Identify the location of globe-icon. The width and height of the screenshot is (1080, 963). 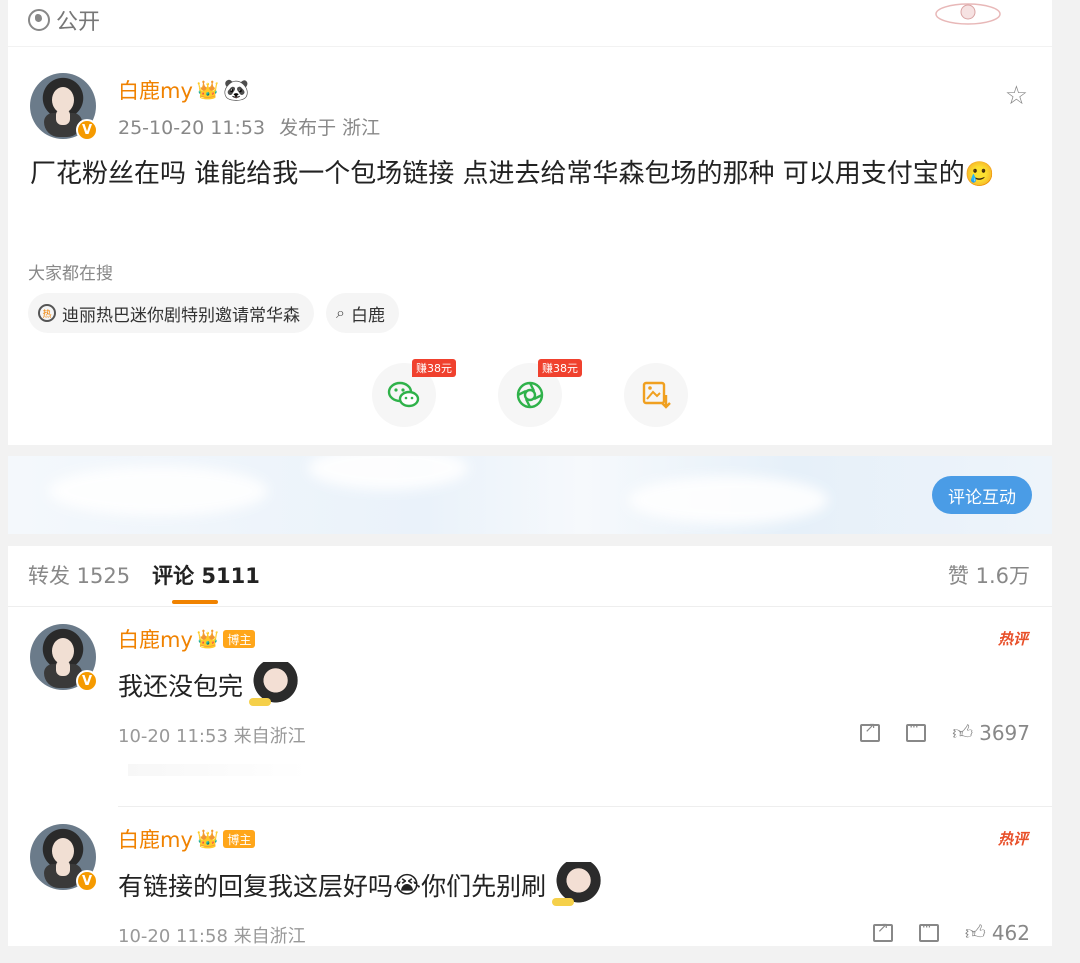
(39, 20).